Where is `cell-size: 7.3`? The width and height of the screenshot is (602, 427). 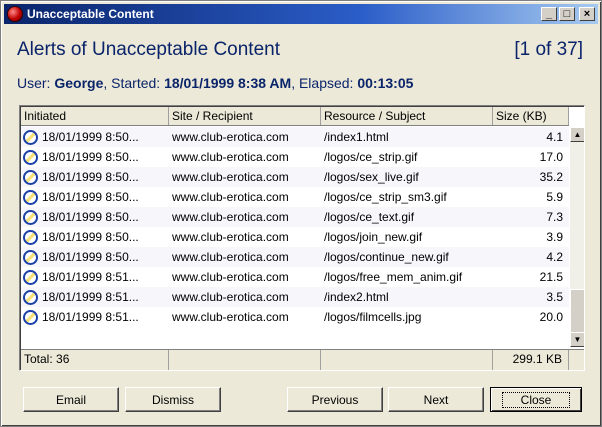
cell-size: 7.3 is located at coordinates (554, 217).